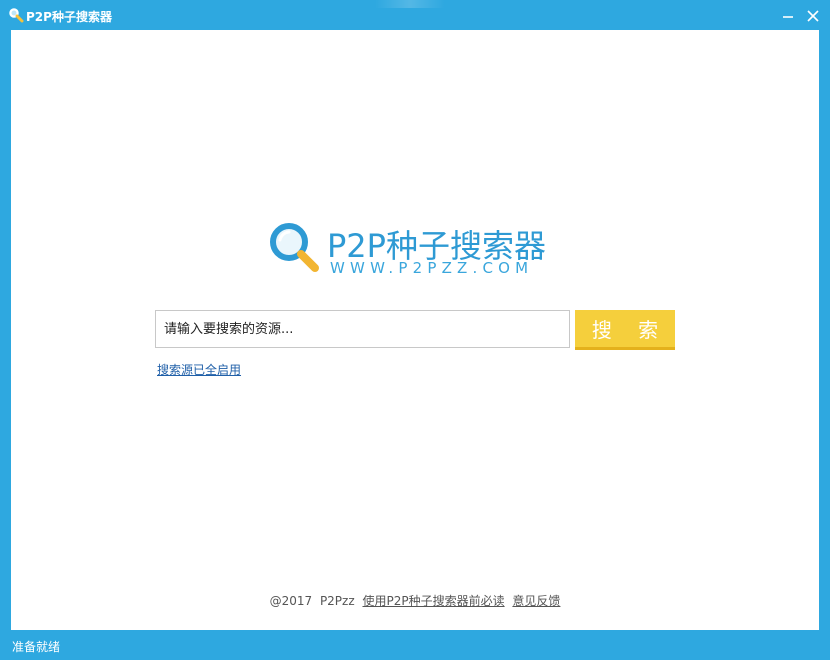 The width and height of the screenshot is (830, 660). Describe the element at coordinates (625, 330) in the screenshot. I see `search-button: 搜 索` at that location.